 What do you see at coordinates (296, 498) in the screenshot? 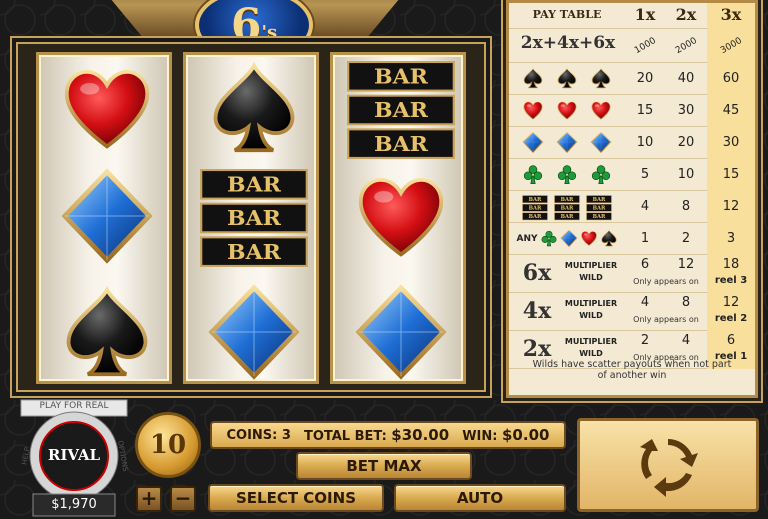
I see `select-coins-button: SELECT COINS` at bounding box center [296, 498].